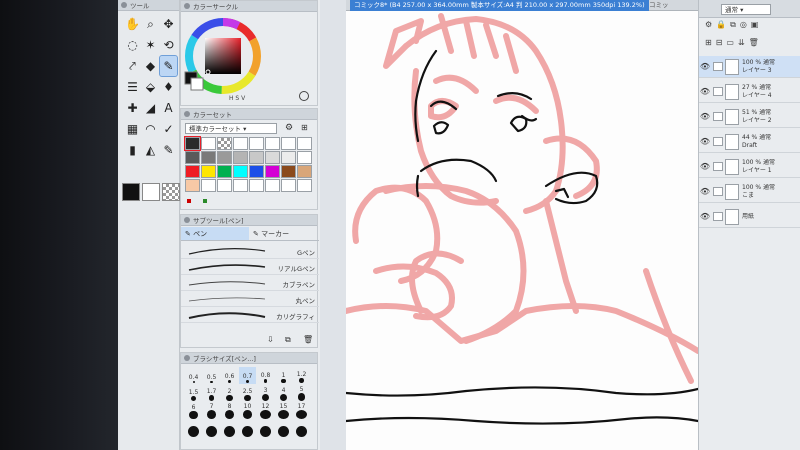  What do you see at coordinates (150, 150) in the screenshot?
I see `correct-icon: ◭` at bounding box center [150, 150].